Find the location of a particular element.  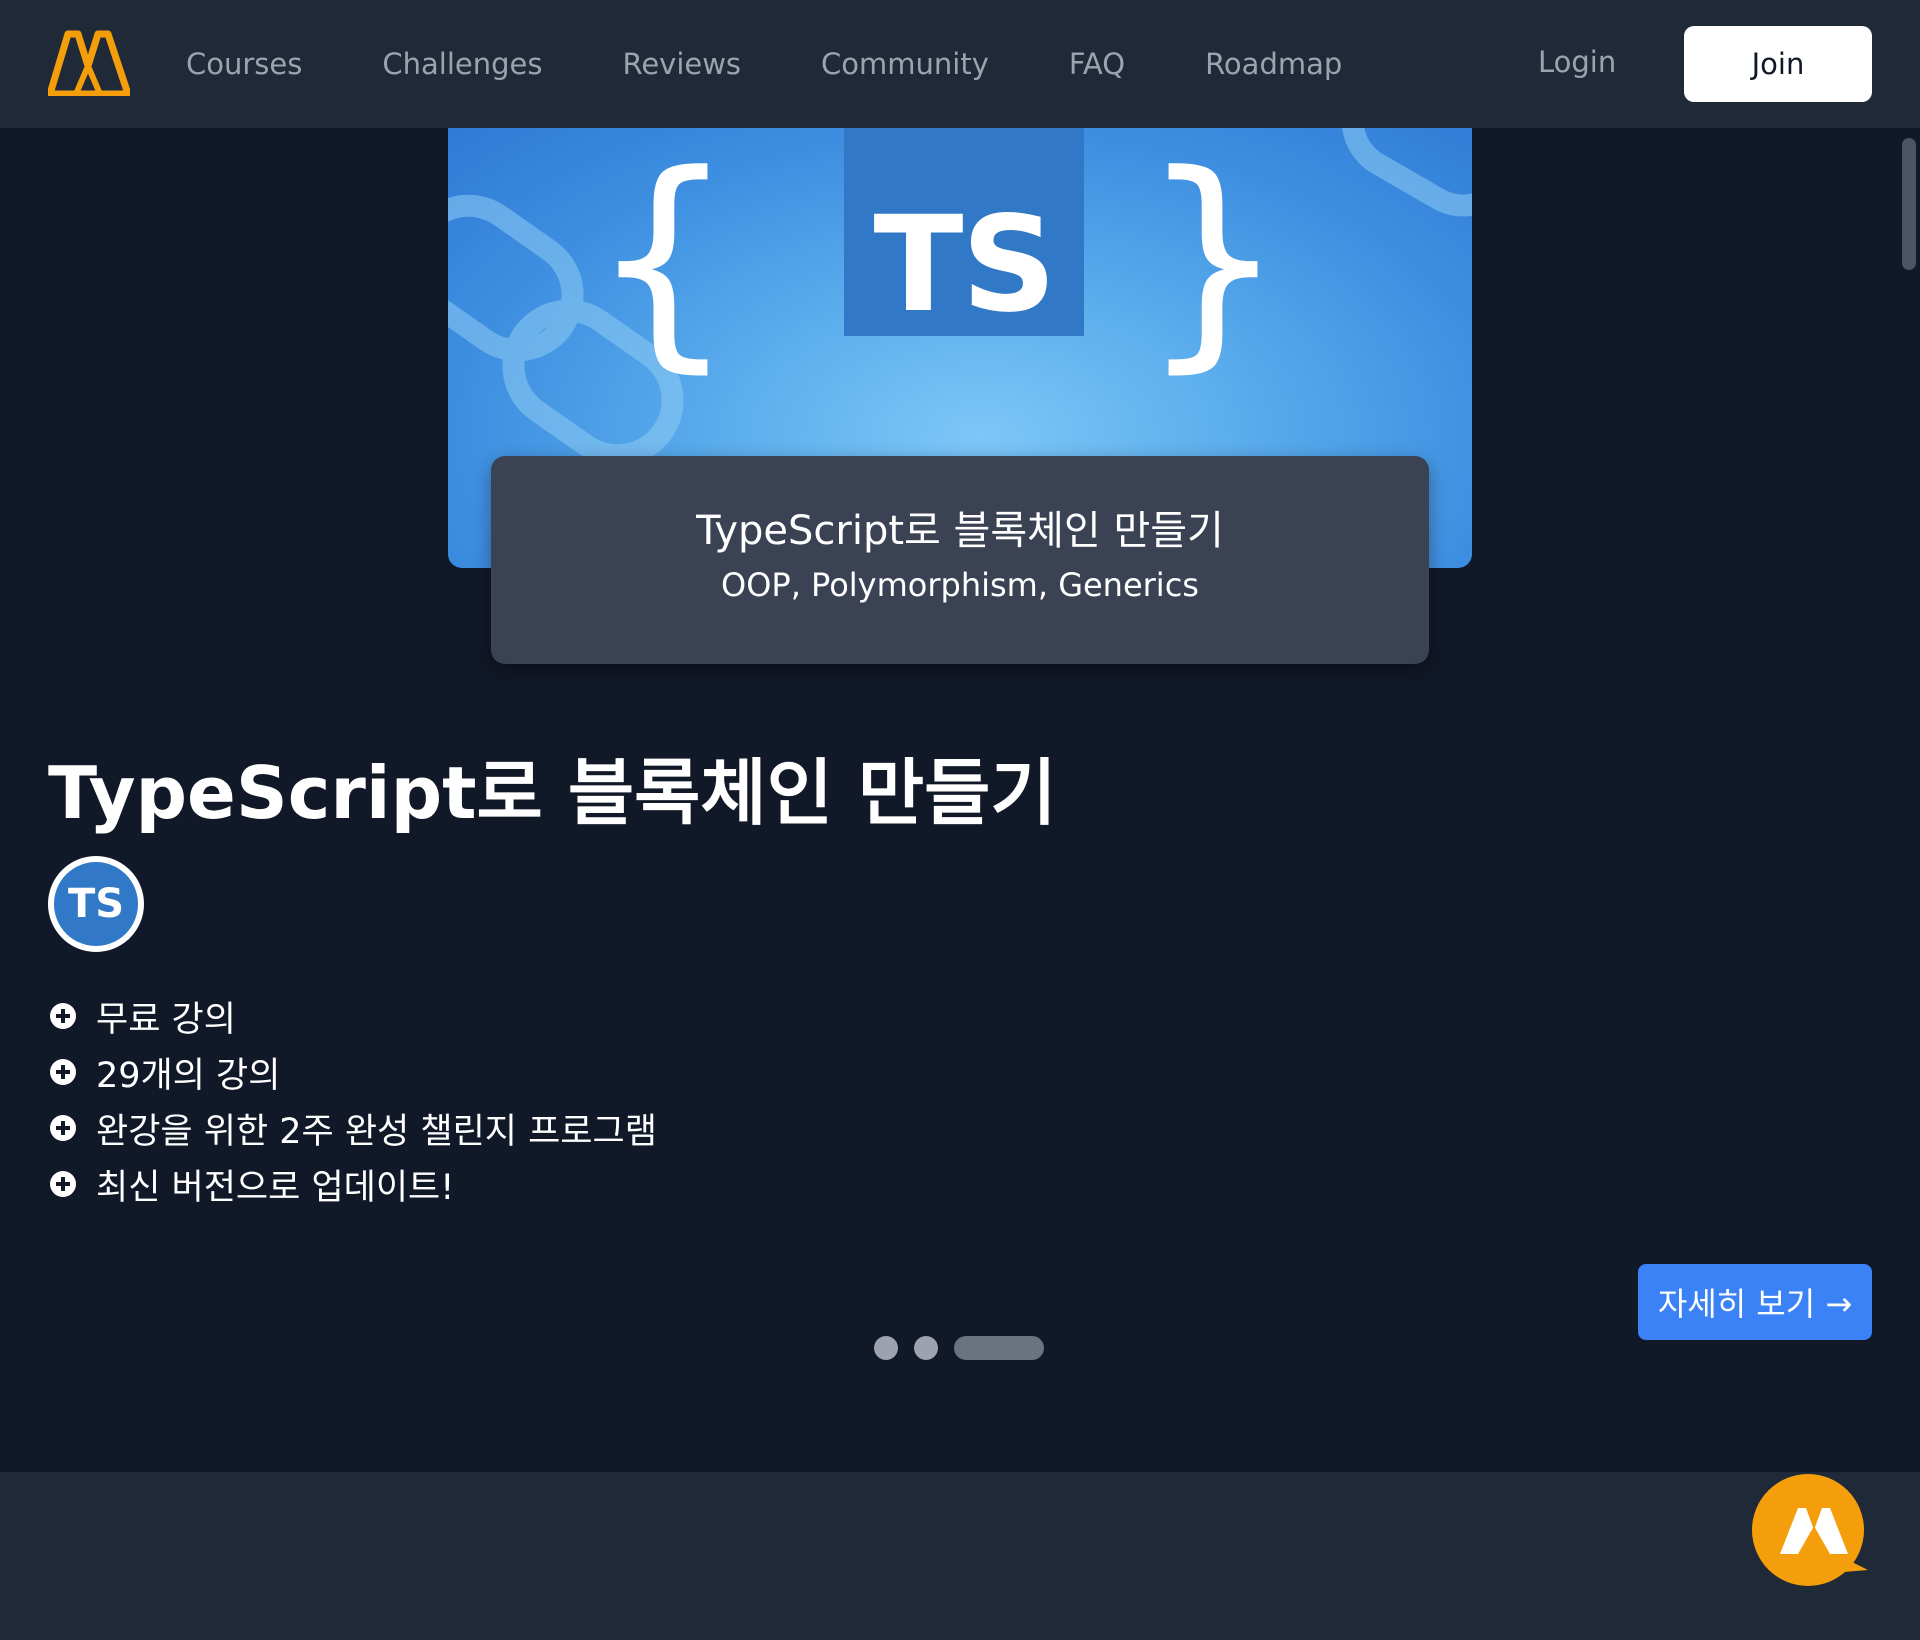

banner-card-title: TypeScript로 블록체인 만들기 is located at coordinates (960, 531).